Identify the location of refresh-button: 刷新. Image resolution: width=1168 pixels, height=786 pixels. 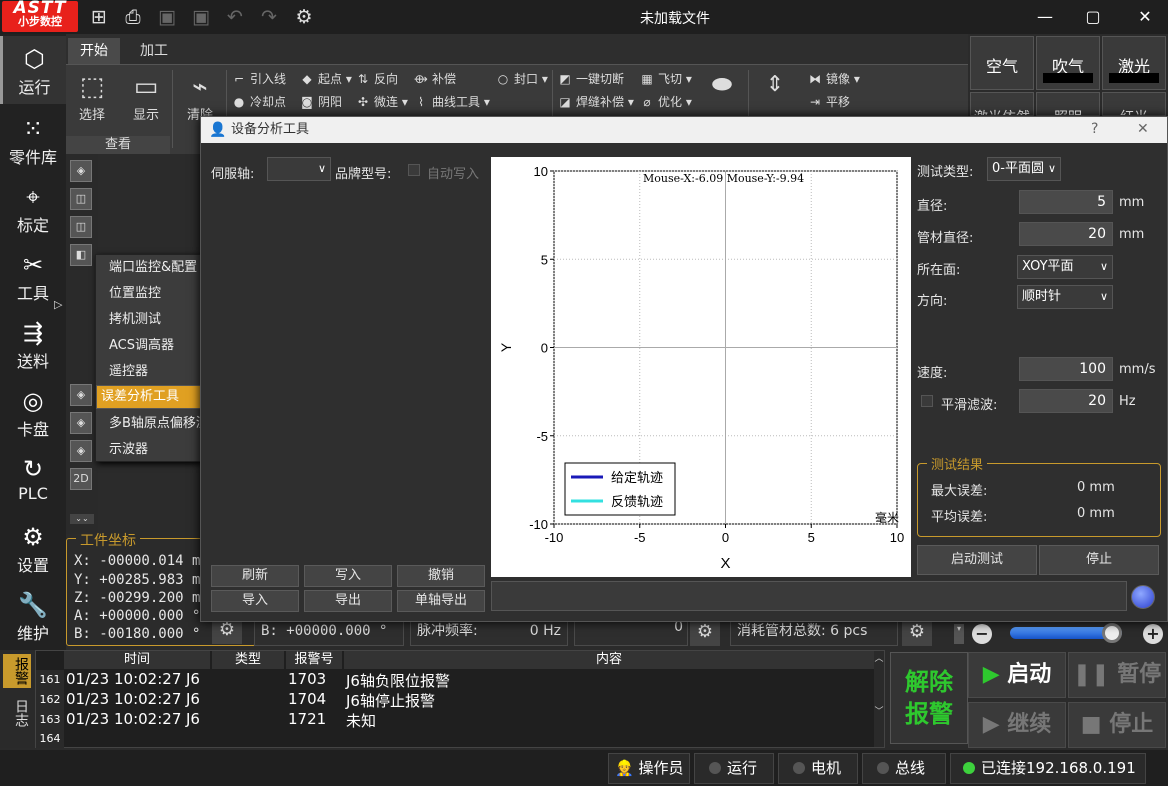
(255, 576).